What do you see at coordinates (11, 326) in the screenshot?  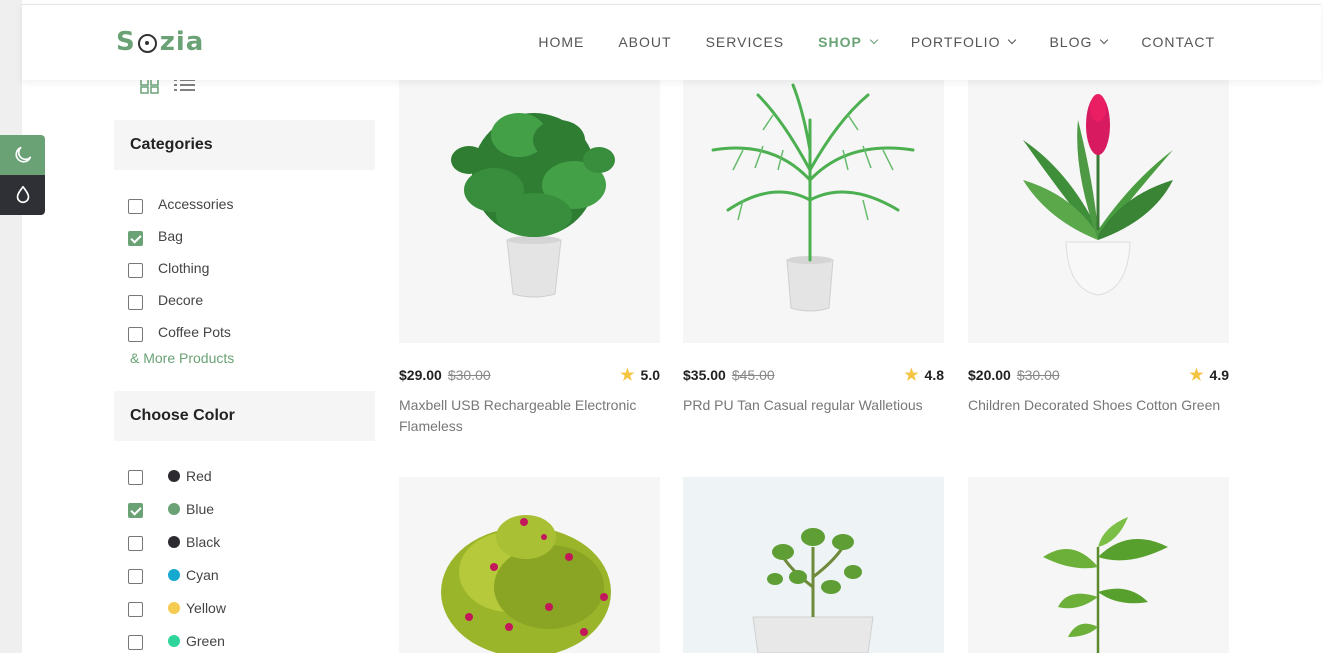 I see `page-edge-strip` at bounding box center [11, 326].